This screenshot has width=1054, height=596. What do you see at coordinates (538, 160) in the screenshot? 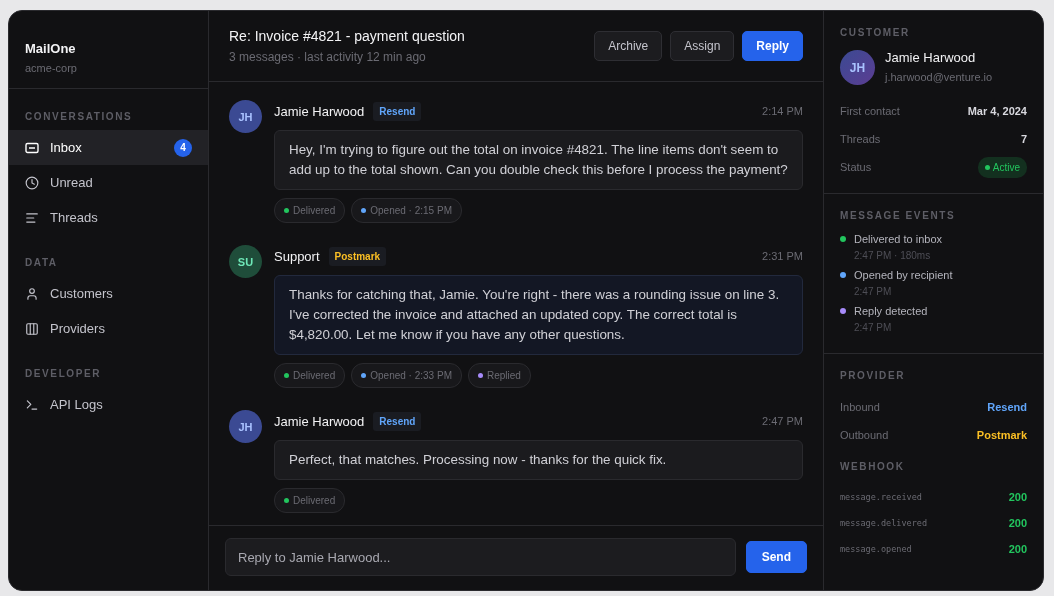
I see `message-bubble: Hey, I'm trying to figure out the total on invoice #4821. The line items don't seem to add up to the total shown. Can you double check this before I process the payment?` at bounding box center [538, 160].